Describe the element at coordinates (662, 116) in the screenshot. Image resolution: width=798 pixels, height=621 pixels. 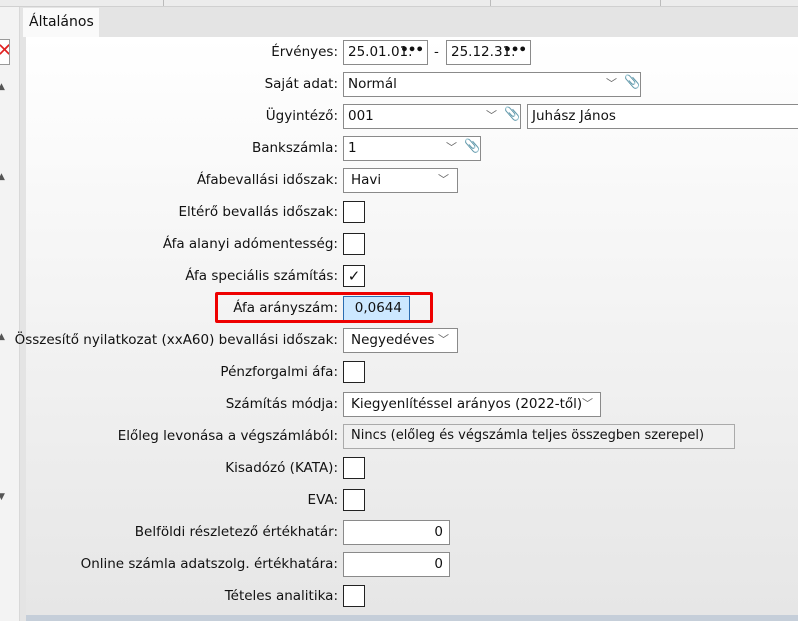
I see `ugyintezo-name-field: Juhász János` at that location.